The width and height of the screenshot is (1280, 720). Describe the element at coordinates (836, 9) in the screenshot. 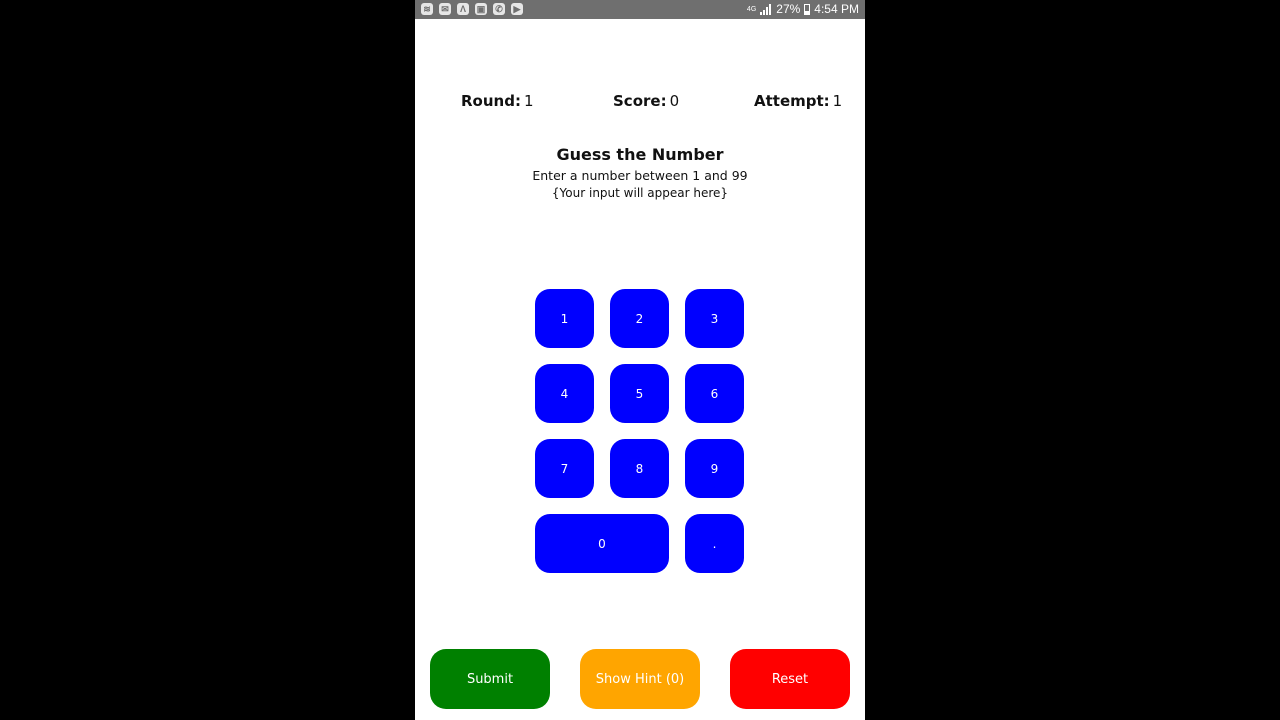

I see `clock: 4:54 PM` at that location.